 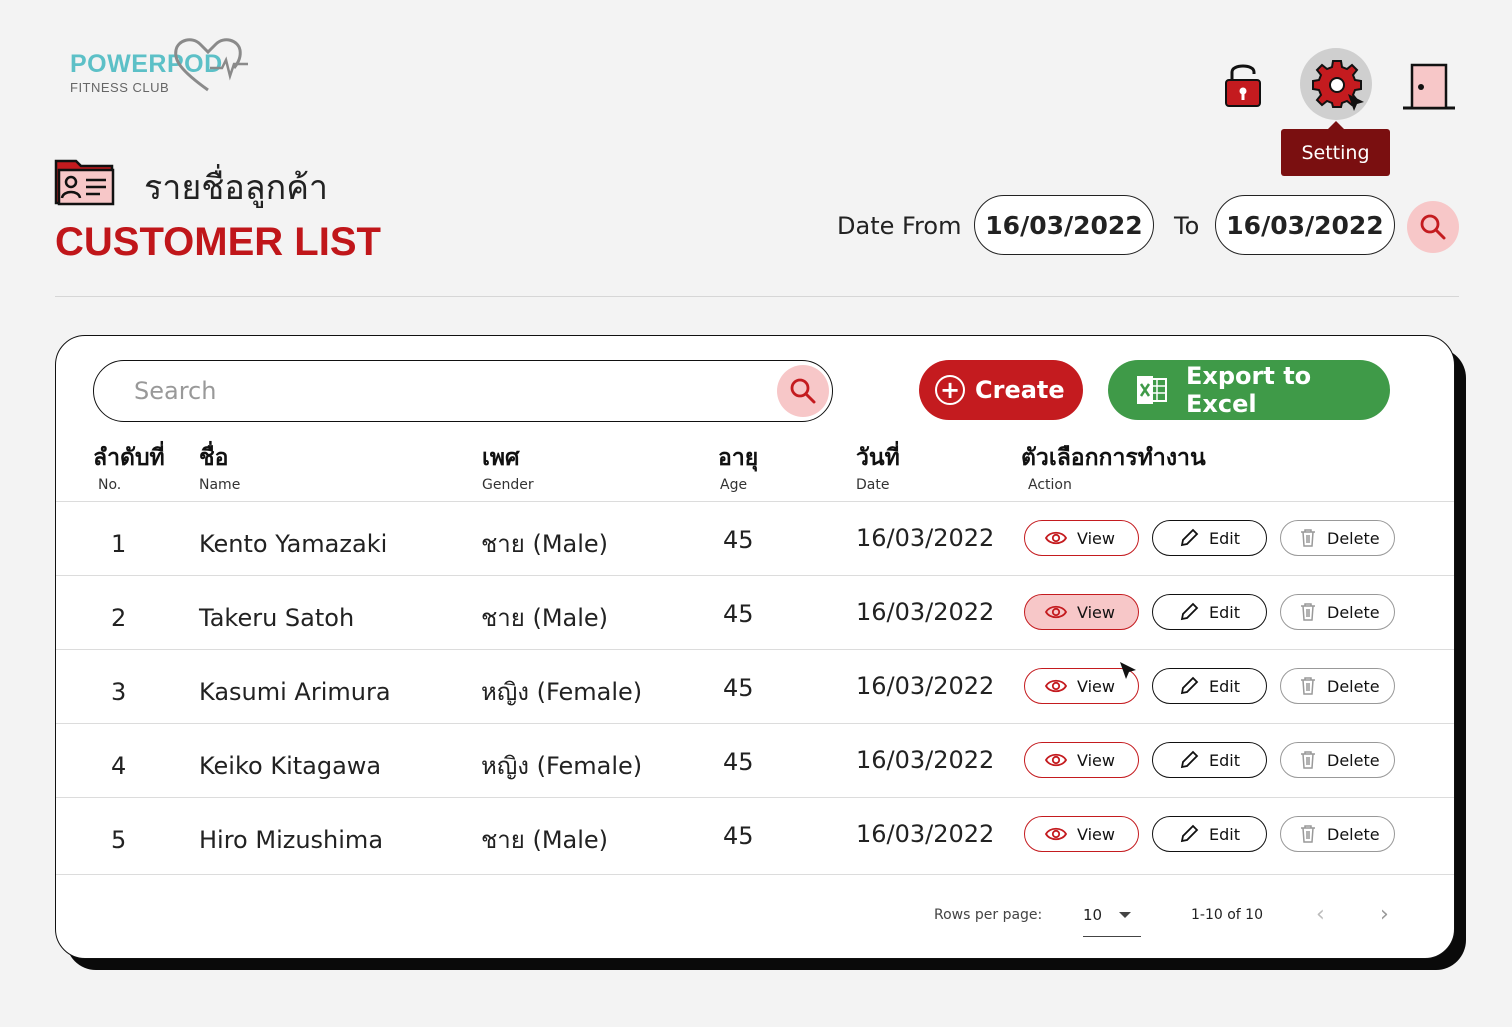 What do you see at coordinates (899, 226) in the screenshot?
I see `date-from-label: Date From` at bounding box center [899, 226].